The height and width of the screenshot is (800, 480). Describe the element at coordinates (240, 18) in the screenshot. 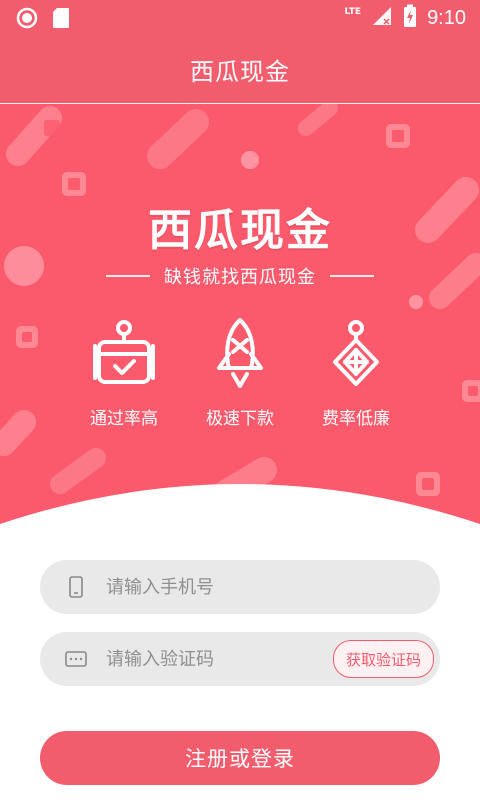

I see `status-bar: LTE 9:10` at that location.